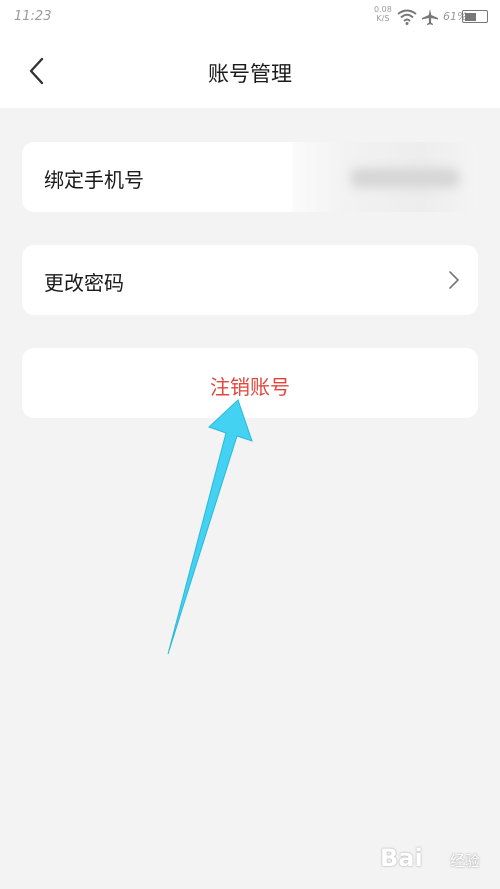  I want to click on battery-level-fill, so click(470, 16).